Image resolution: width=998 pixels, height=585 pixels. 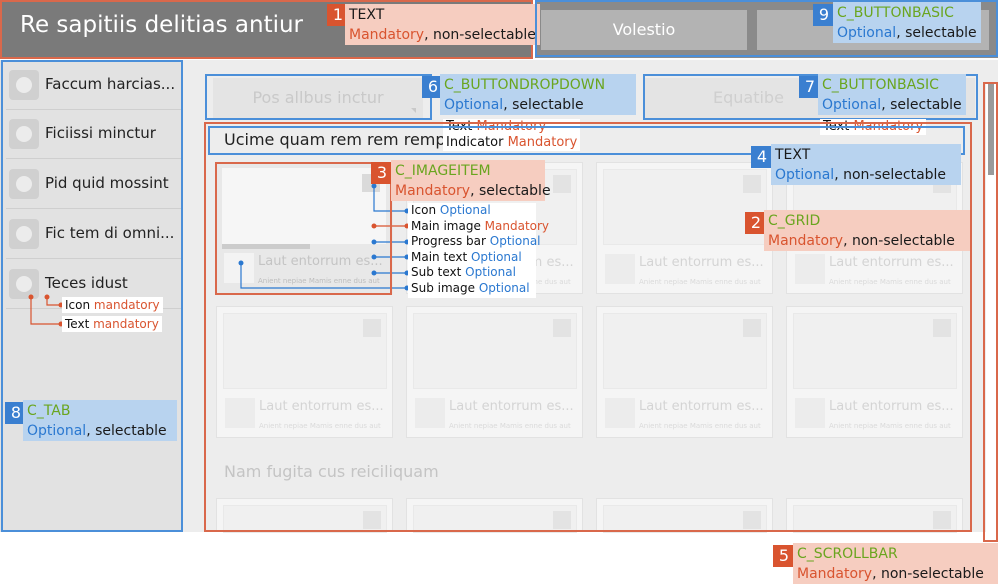 I want to click on annotation-type: C_TAB, so click(x=49, y=411).